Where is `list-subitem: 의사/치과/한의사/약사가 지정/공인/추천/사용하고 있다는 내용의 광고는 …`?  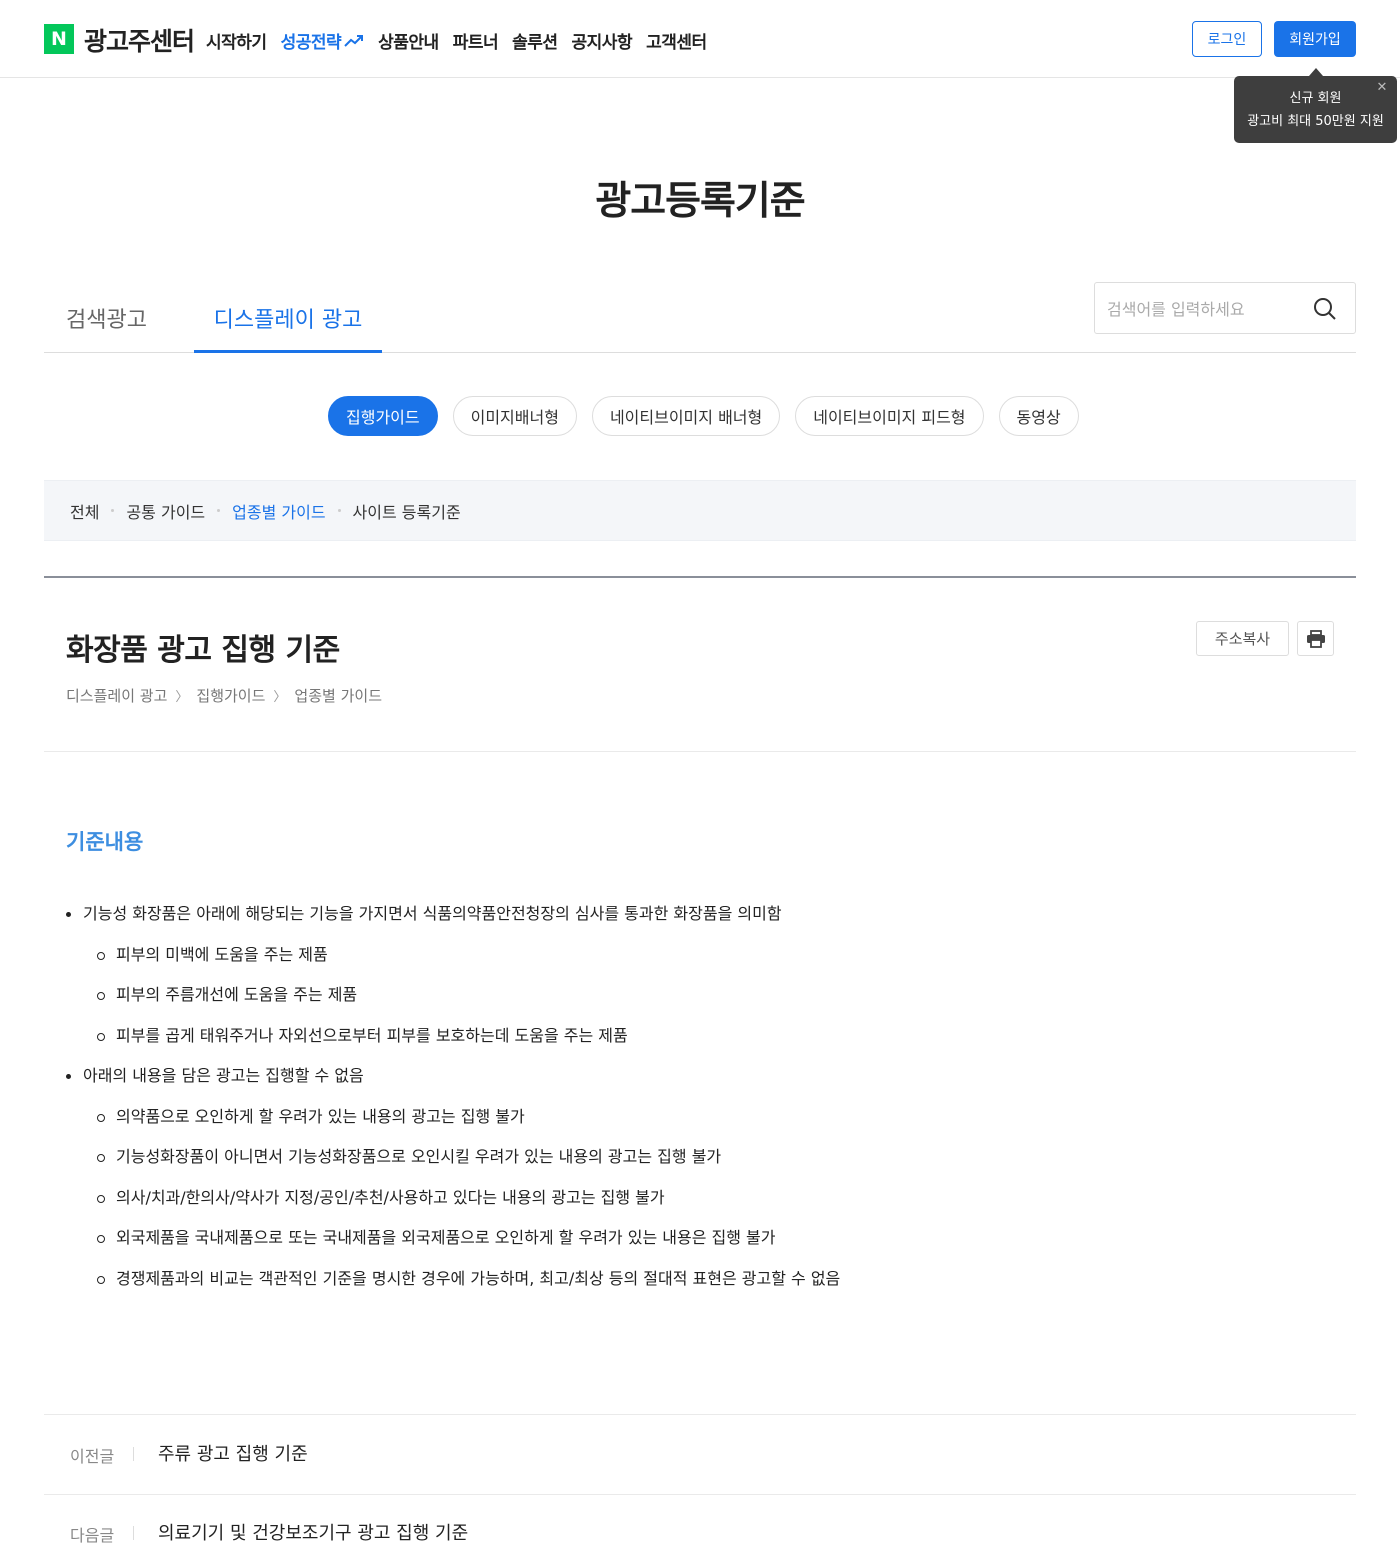 list-subitem: 의사/치과/한의사/약사가 지정/공인/추천/사용하고 있다는 내용의 광고는 … is located at coordinates (696, 1202).